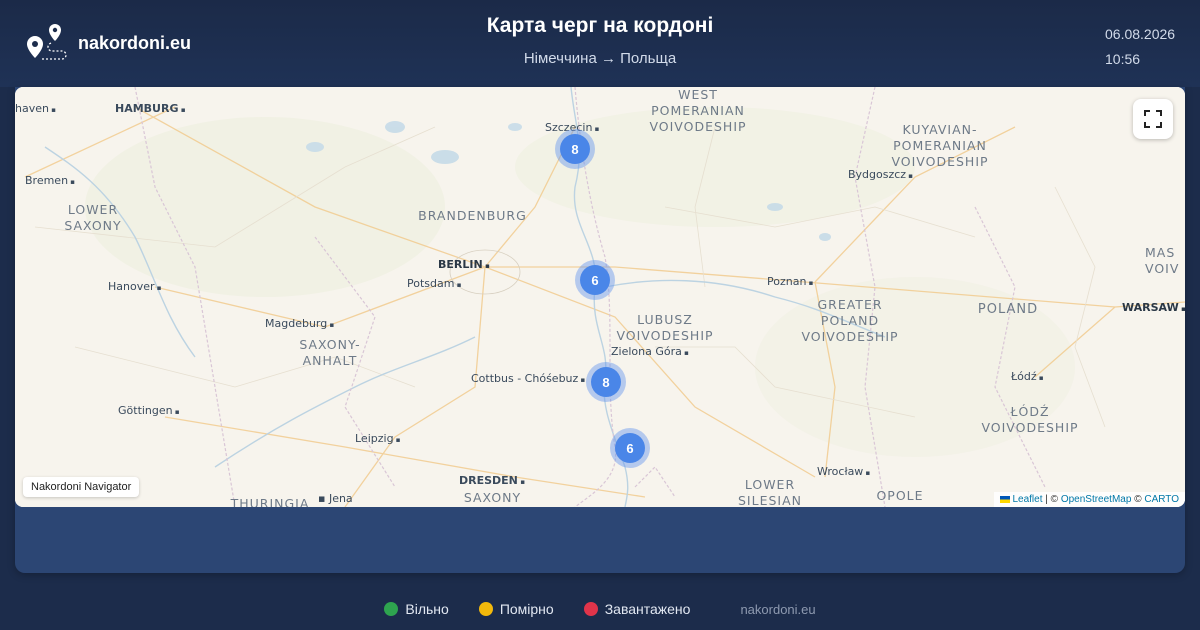  What do you see at coordinates (378, 438) in the screenshot?
I see `city-label-leipzig: Leipzig` at bounding box center [378, 438].